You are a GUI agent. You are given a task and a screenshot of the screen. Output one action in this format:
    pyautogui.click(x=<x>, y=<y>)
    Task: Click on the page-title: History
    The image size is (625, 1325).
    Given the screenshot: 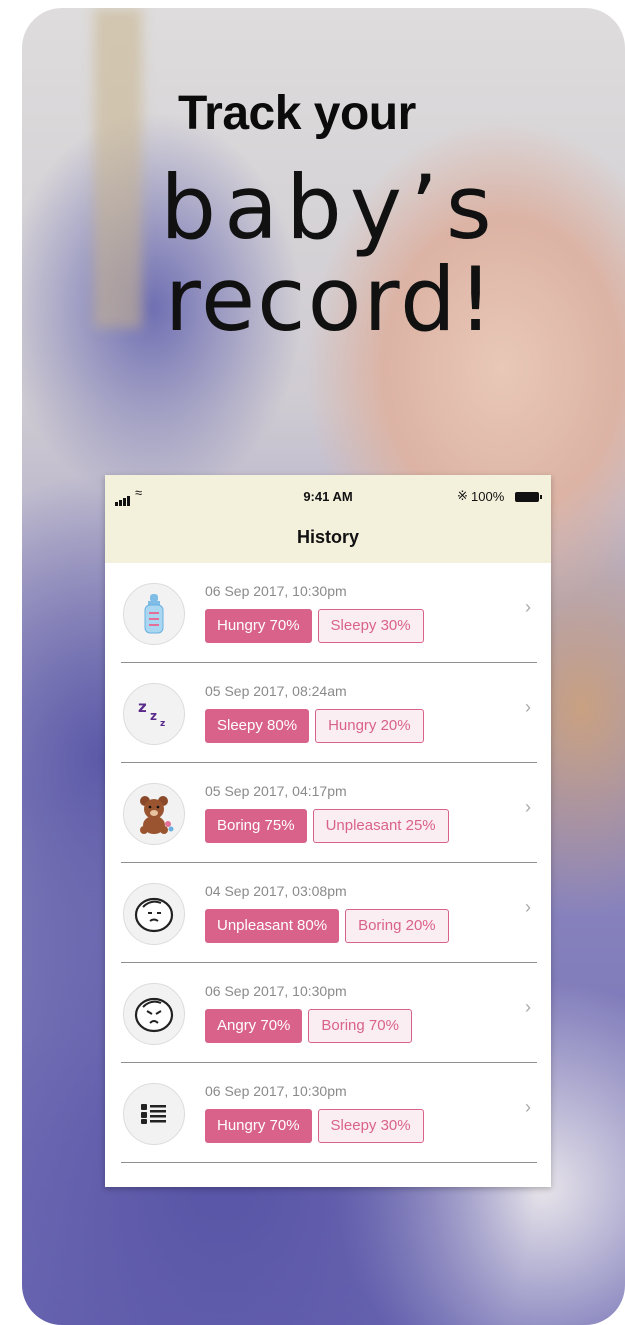 What is the action you would take?
    pyautogui.click(x=327, y=537)
    